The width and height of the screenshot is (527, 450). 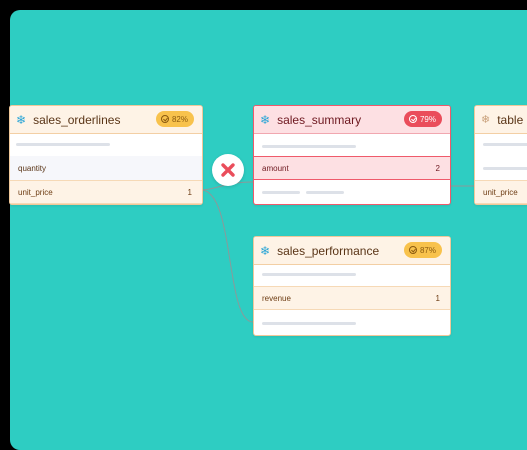 I want to click on column-name: amount, so click(x=275, y=168).